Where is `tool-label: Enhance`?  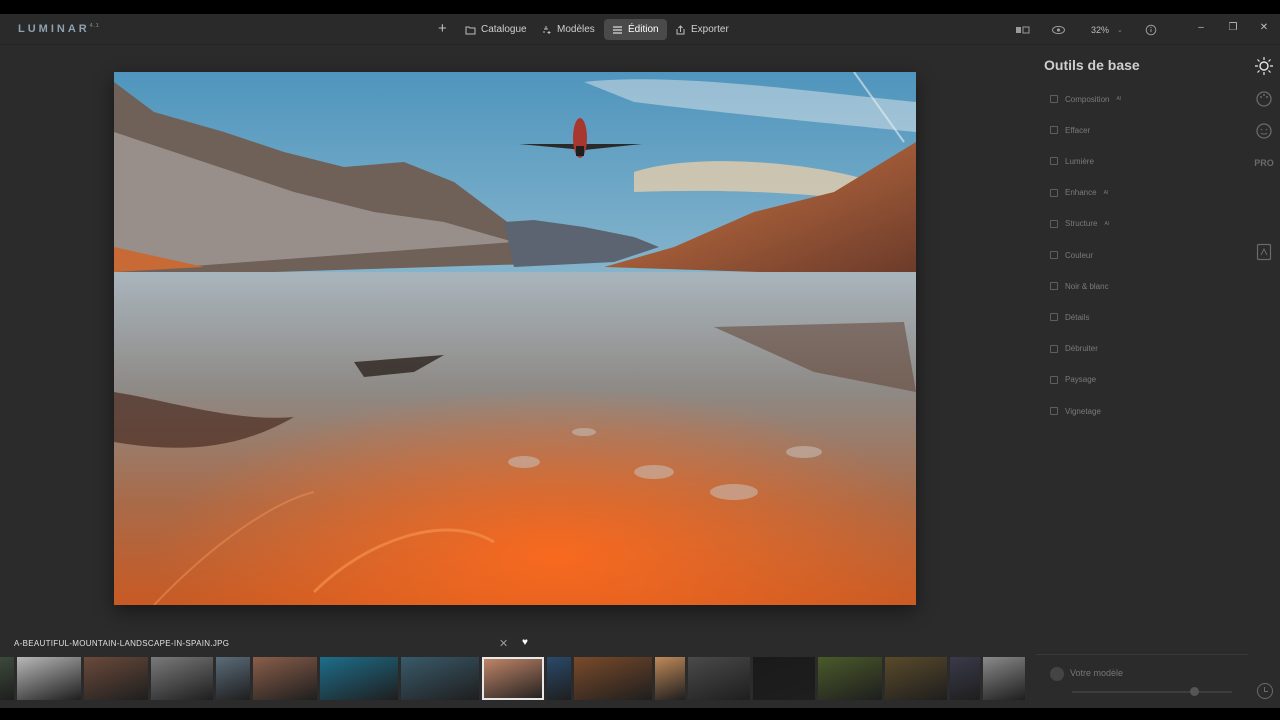 tool-label: Enhance is located at coordinates (1081, 193).